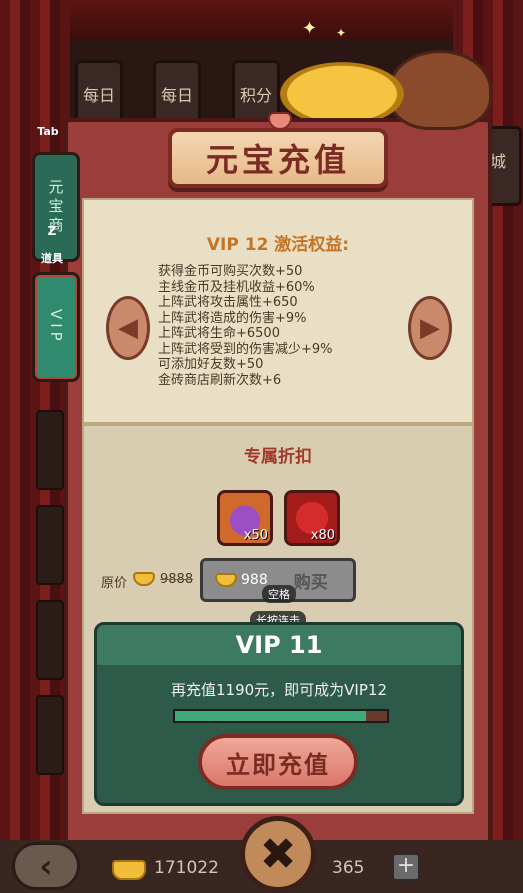  I want to click on benefit-line: 金砖商店刷新次数+6, so click(220, 380).